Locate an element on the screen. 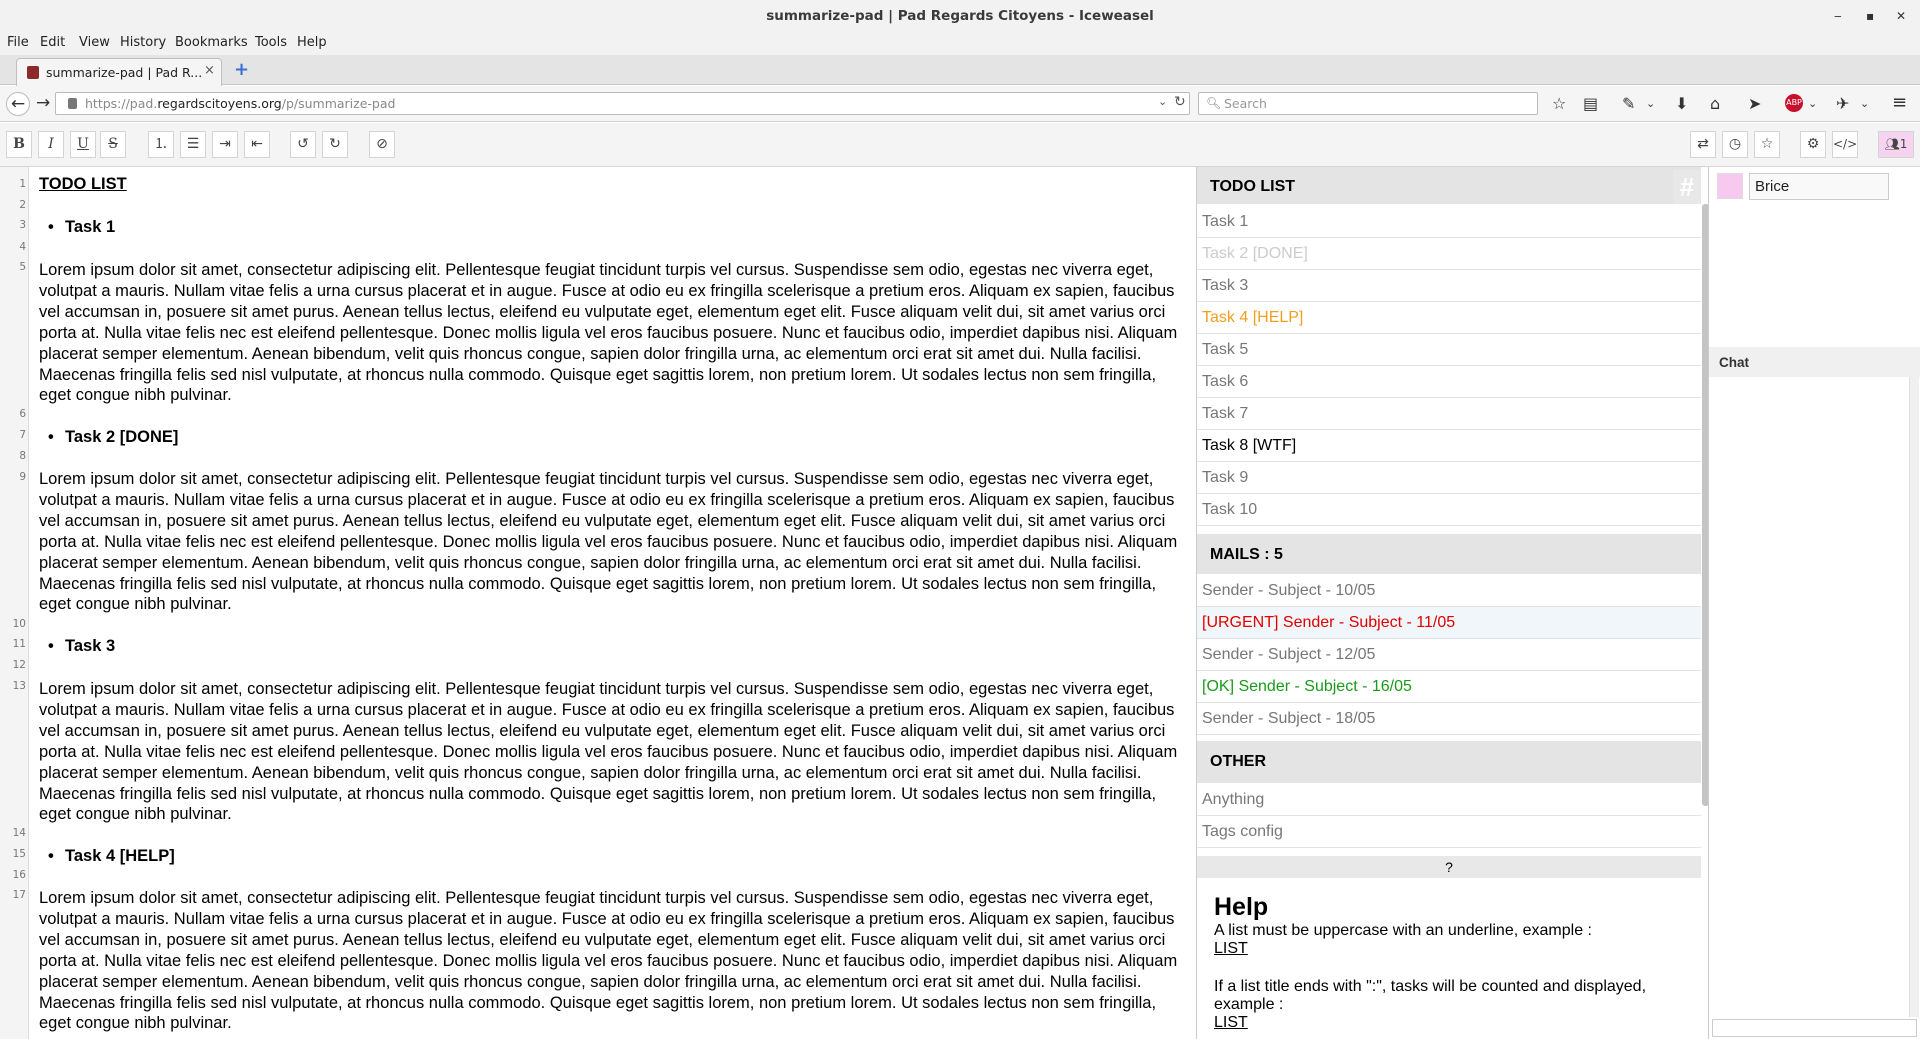  indent-button: ⇥ is located at coordinates (225, 144).